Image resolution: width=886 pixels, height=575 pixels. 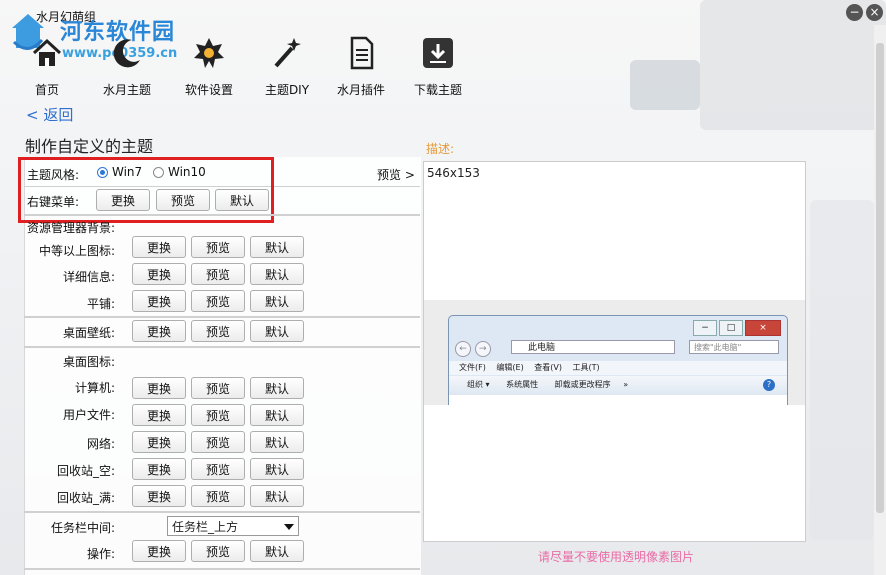 I want to click on toolbar-label: 首页, so click(x=46, y=90).